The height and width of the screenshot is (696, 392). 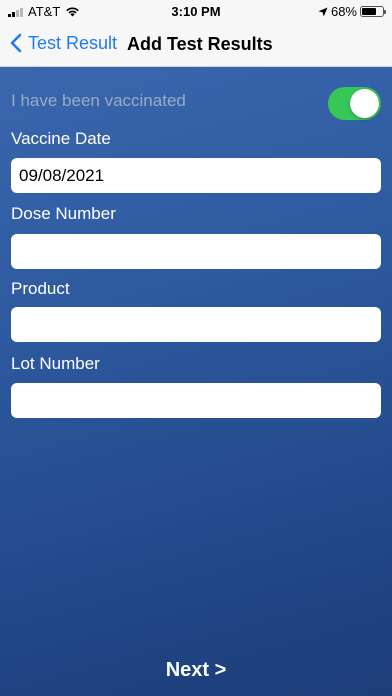 What do you see at coordinates (200, 44) in the screenshot?
I see `page-title: Add Test Results` at bounding box center [200, 44].